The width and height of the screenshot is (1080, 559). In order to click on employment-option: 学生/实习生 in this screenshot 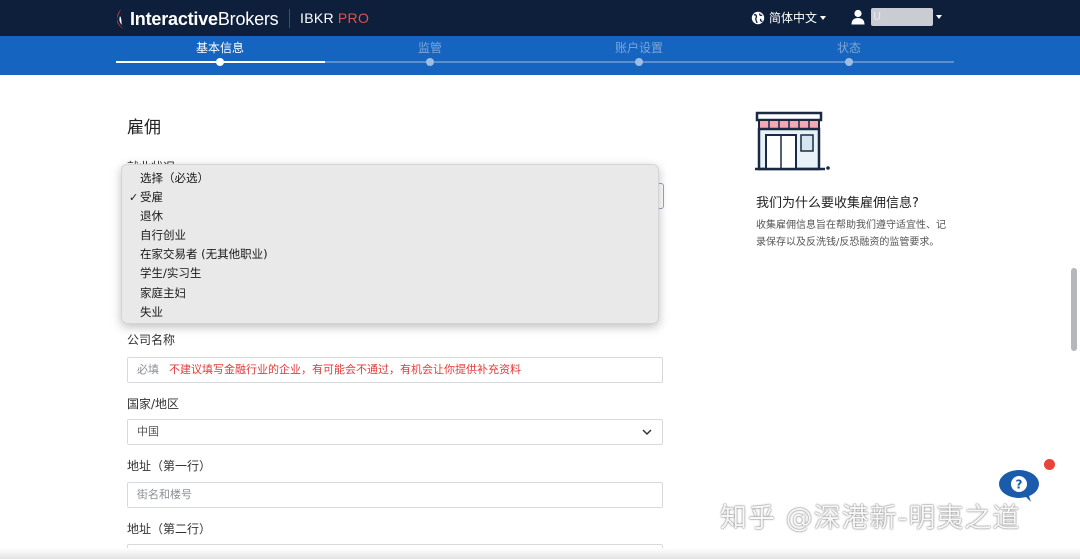, I will do `click(390, 273)`.